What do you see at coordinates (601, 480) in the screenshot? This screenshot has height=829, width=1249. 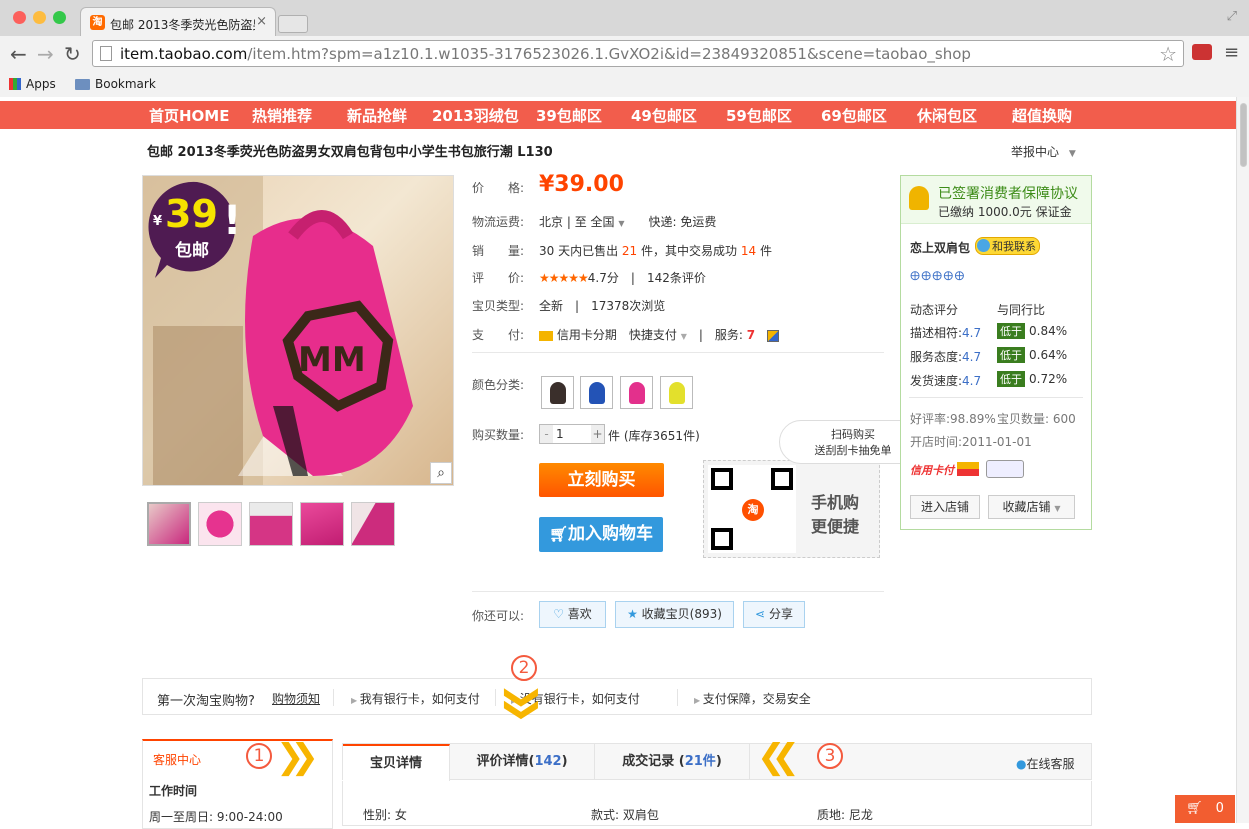 I see `buy-now-button: 立刻购买` at bounding box center [601, 480].